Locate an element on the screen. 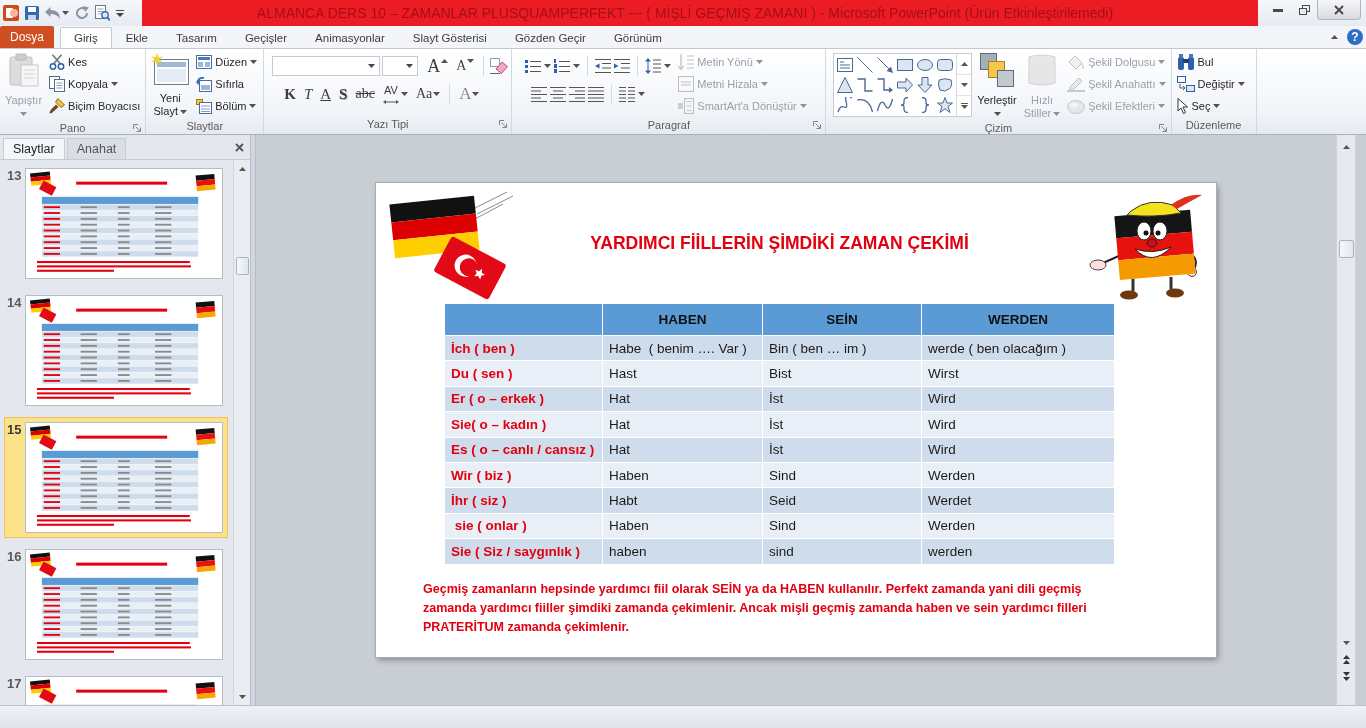  down-arrow-icon is located at coordinates (925, 85).